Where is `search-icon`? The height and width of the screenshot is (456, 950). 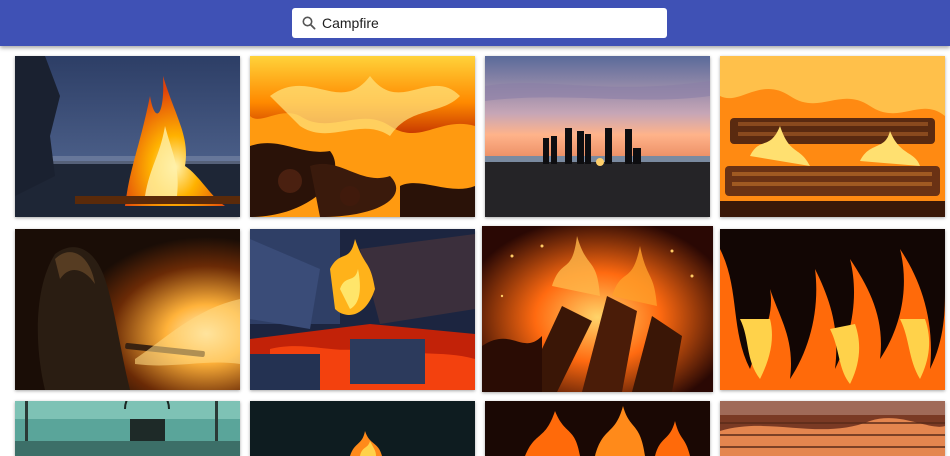 search-icon is located at coordinates (309, 23).